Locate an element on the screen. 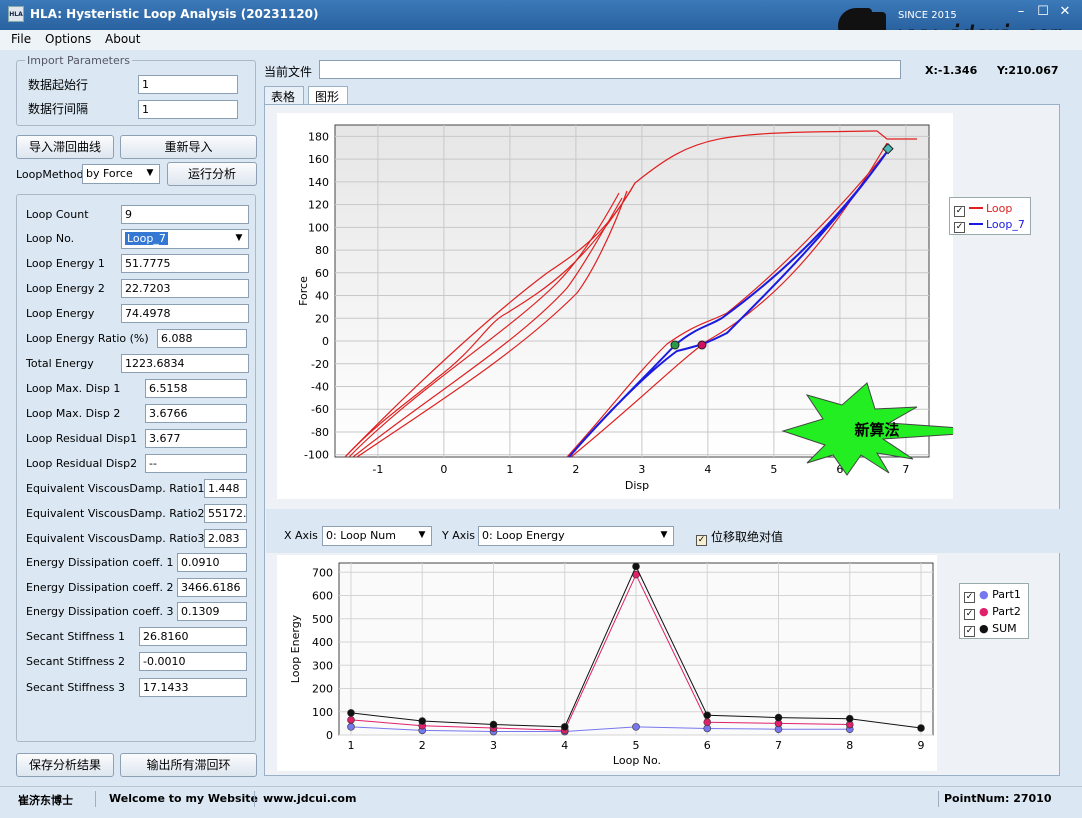 The image size is (1082, 818). legend-item-loop7: ✓ Loop_7 is located at coordinates (989, 225).